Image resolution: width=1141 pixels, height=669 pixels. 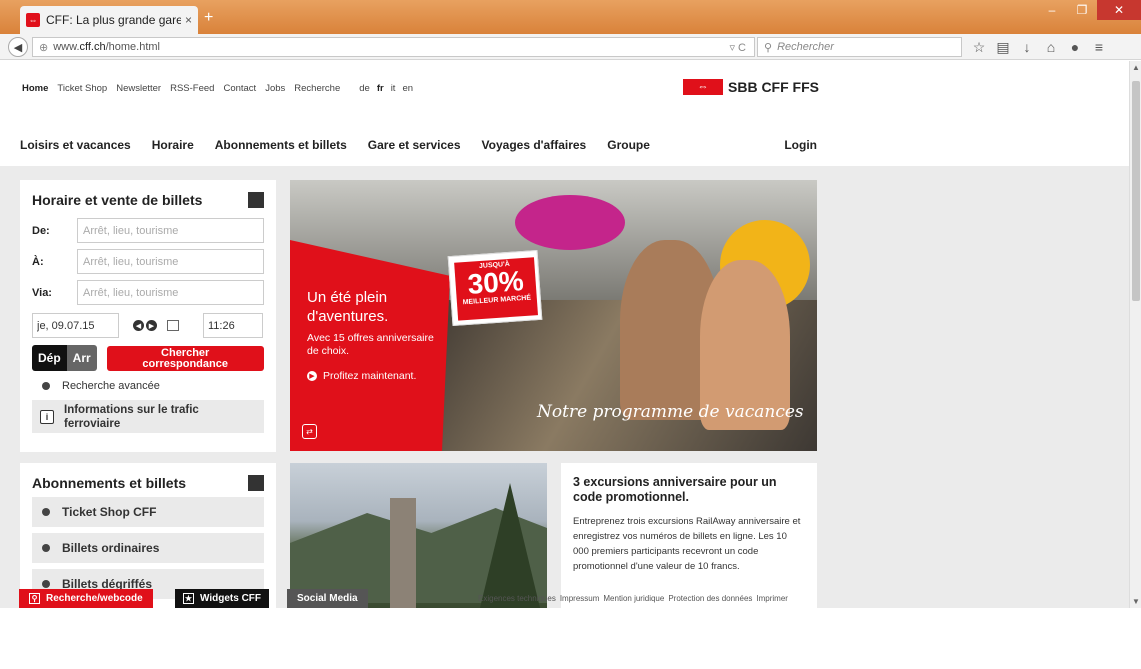 What do you see at coordinates (111, 386) in the screenshot?
I see `advanced-search-label: Recherche avancée` at bounding box center [111, 386].